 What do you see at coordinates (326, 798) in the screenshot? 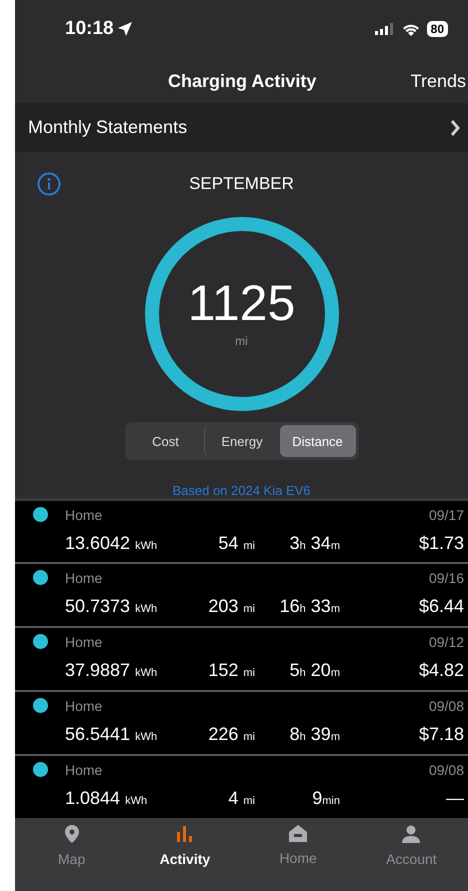
I see `session-duration: 9min` at bounding box center [326, 798].